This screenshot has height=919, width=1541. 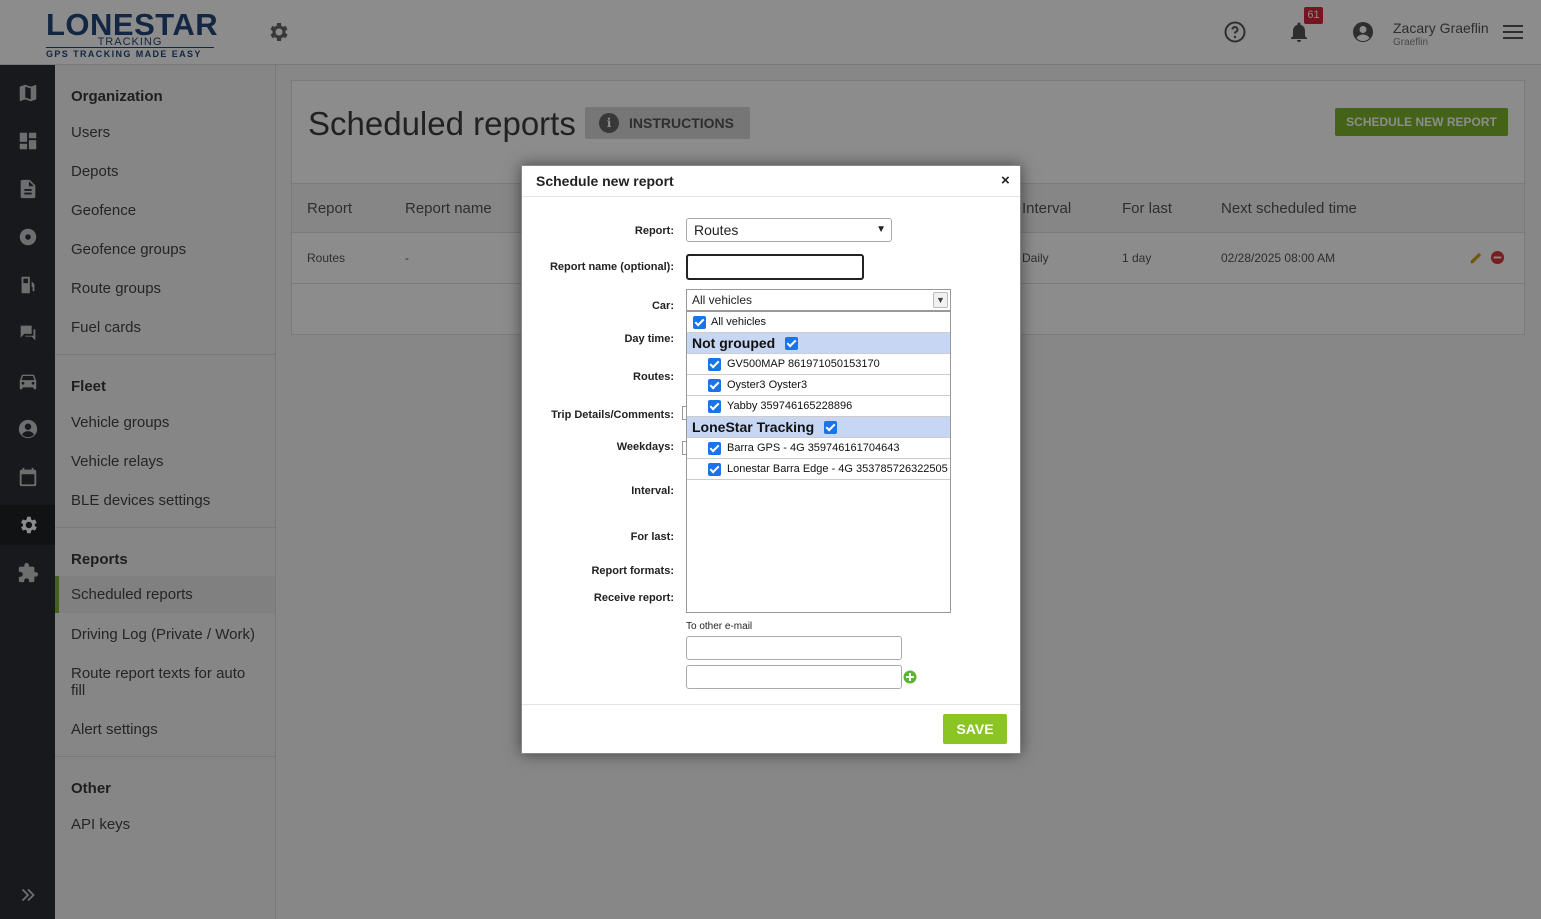 I want to click on label-report-formats: Report formats:, so click(x=632, y=571).